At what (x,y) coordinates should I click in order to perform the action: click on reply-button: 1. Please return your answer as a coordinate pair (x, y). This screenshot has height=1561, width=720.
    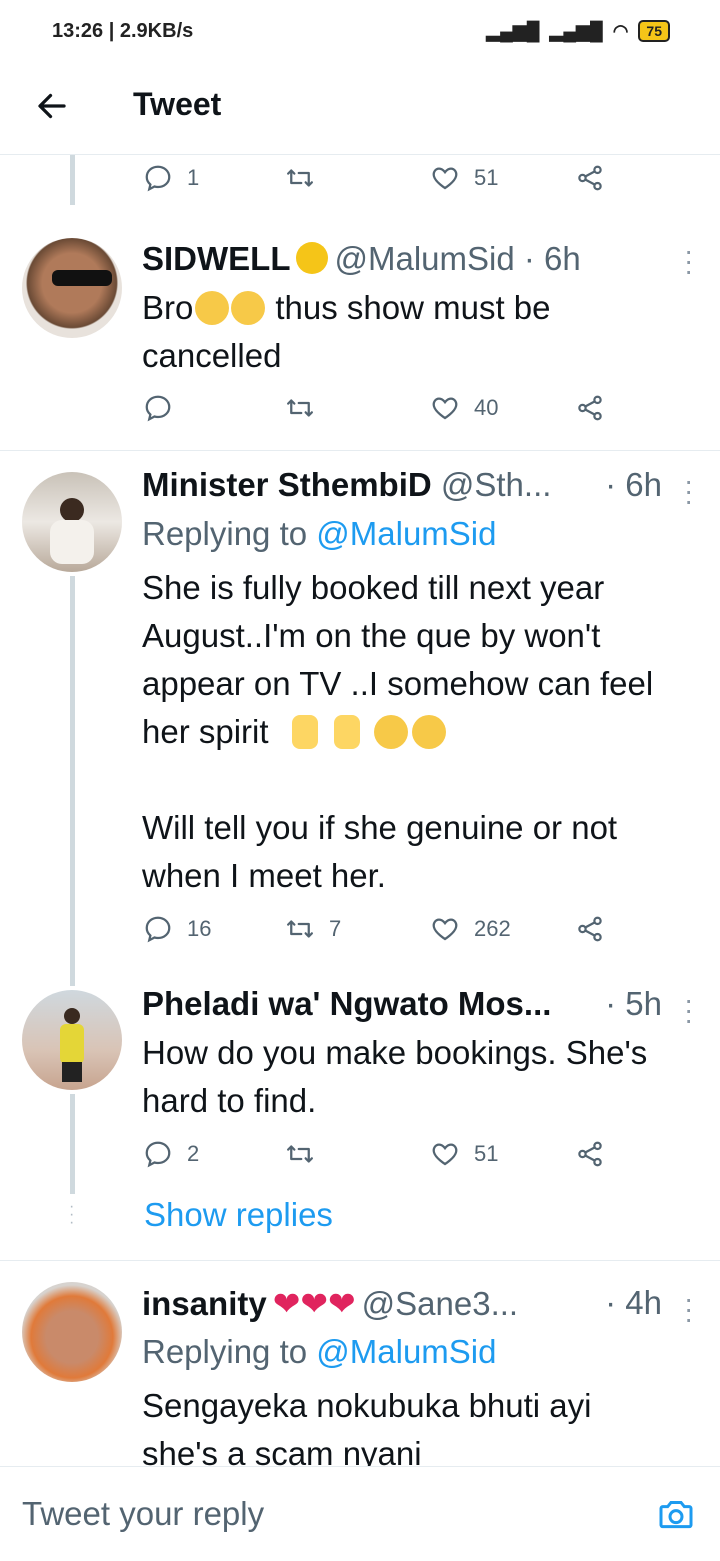
    Looking at the image, I should click on (171, 178).